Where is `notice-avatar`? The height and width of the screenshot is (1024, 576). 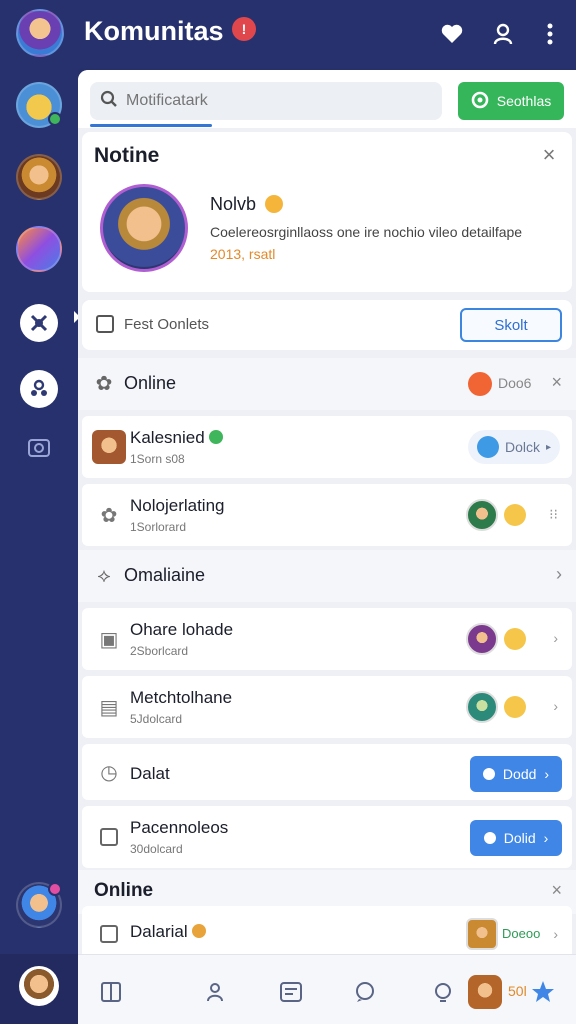 notice-avatar is located at coordinates (144, 228).